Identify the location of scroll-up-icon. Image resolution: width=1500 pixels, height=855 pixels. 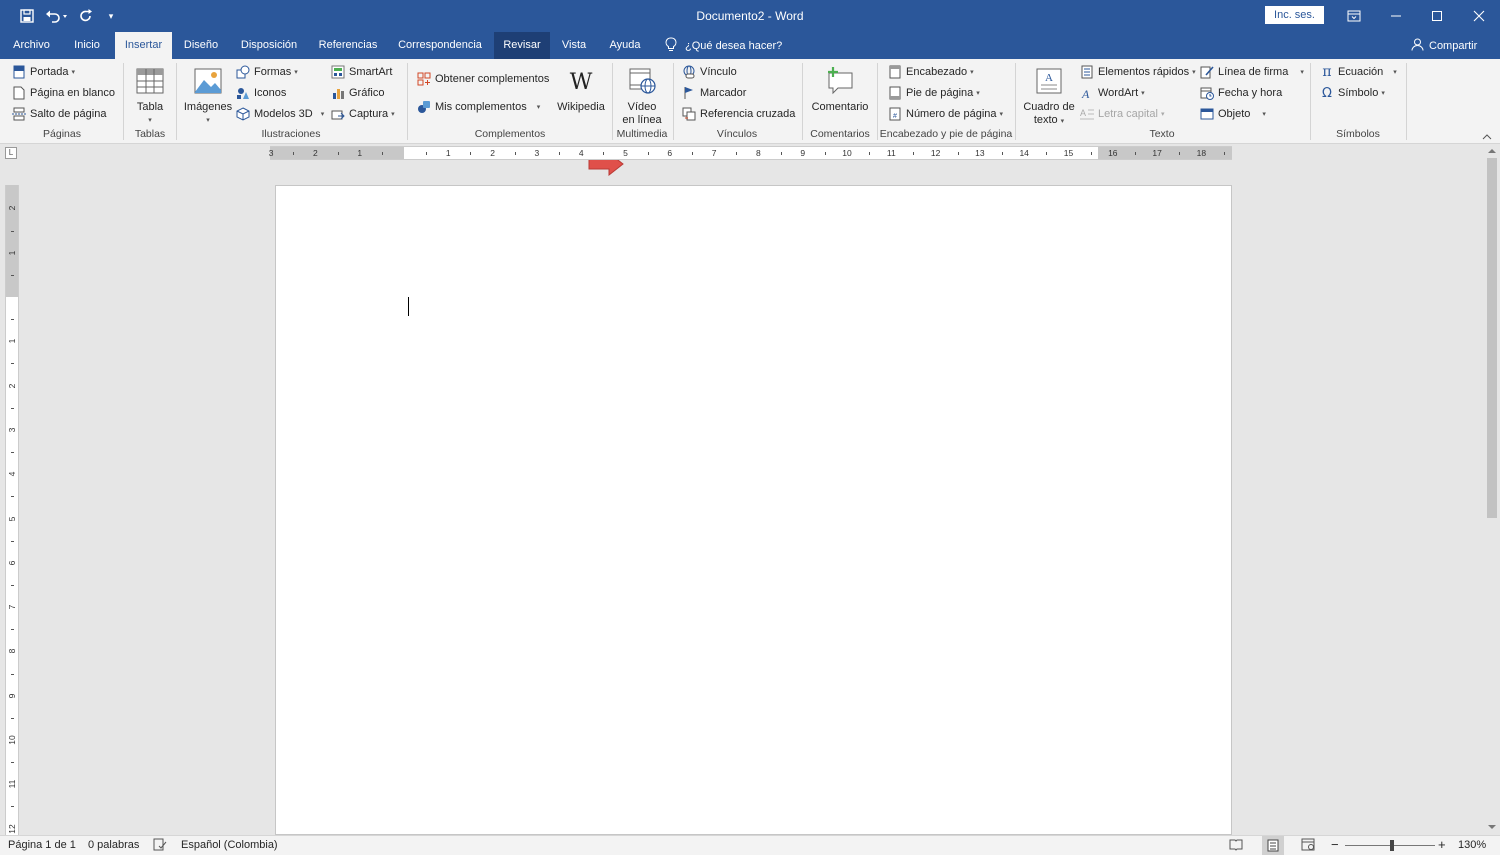
(1492, 150).